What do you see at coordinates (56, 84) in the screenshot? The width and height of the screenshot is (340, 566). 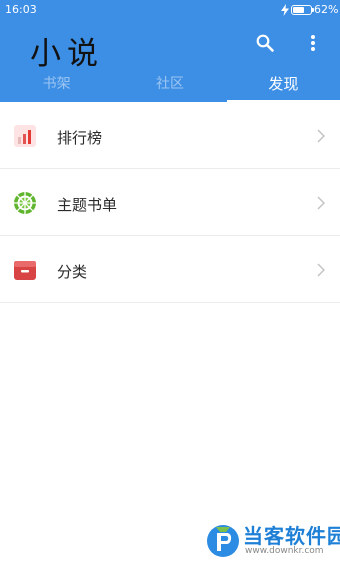 I see `tab-label: 书架` at bounding box center [56, 84].